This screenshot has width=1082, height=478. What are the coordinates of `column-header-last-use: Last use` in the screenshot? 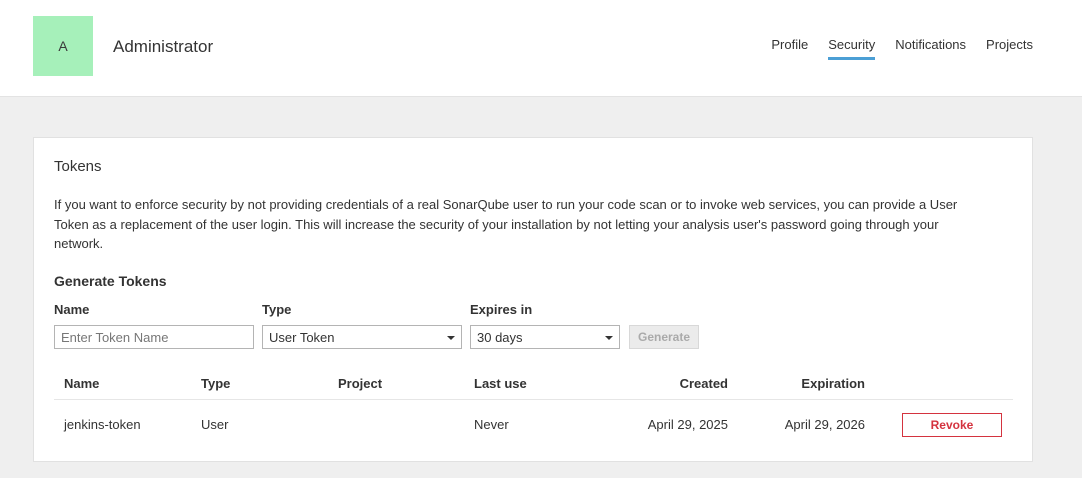 It's located at (500, 383).